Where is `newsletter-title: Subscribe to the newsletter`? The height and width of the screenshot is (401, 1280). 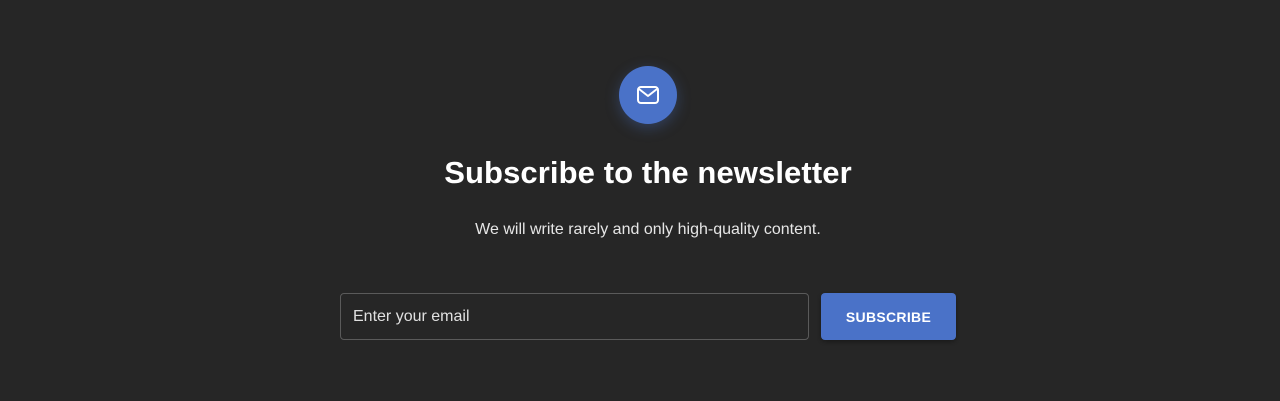 newsletter-title: Subscribe to the newsletter is located at coordinates (648, 172).